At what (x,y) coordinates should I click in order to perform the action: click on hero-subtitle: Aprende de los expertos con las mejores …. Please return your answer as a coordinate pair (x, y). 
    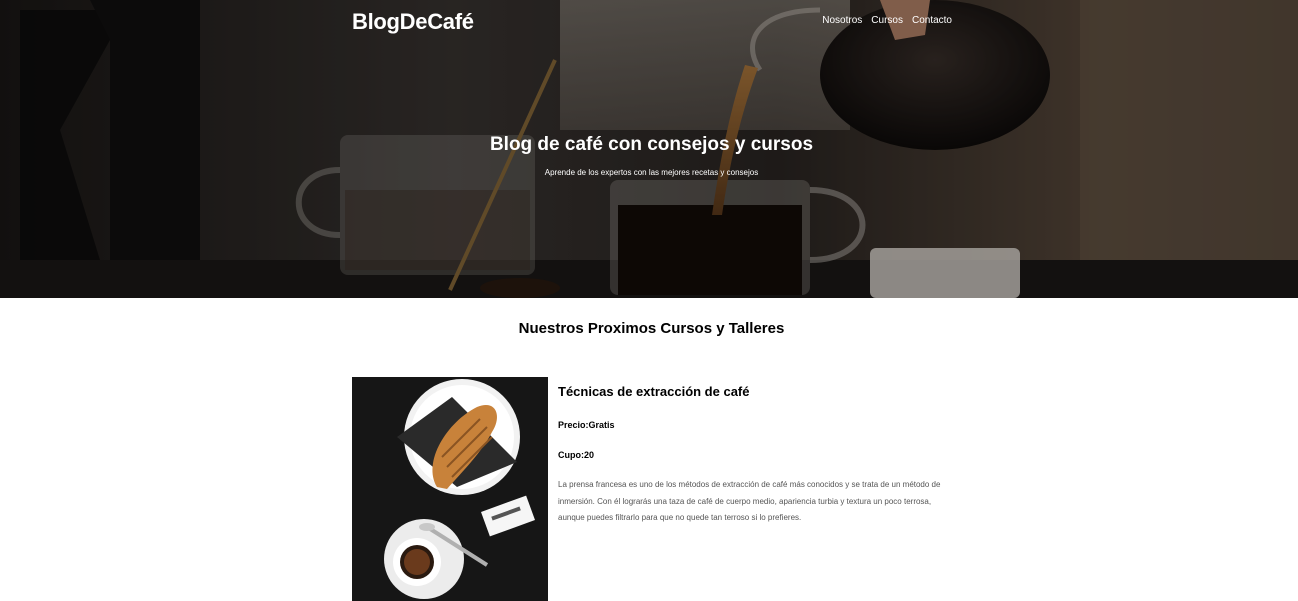
    Looking at the image, I should click on (651, 172).